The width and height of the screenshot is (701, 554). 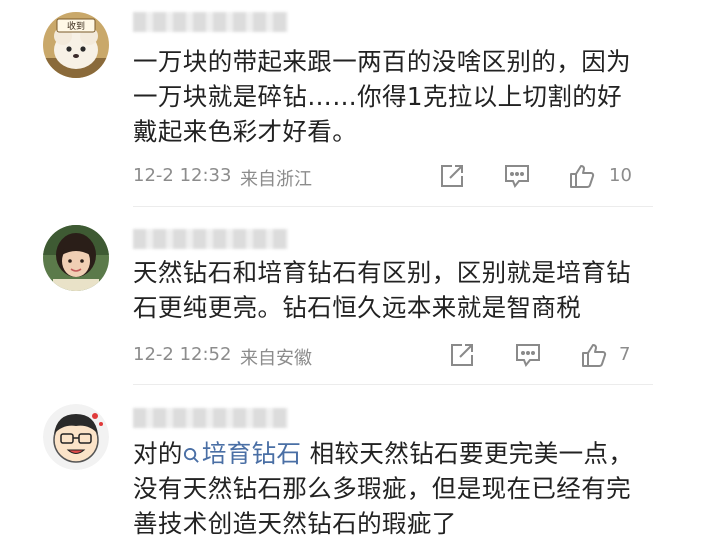 What do you see at coordinates (76, 26) in the screenshot?
I see `avatar-badge-text: 收到` at bounding box center [76, 26].